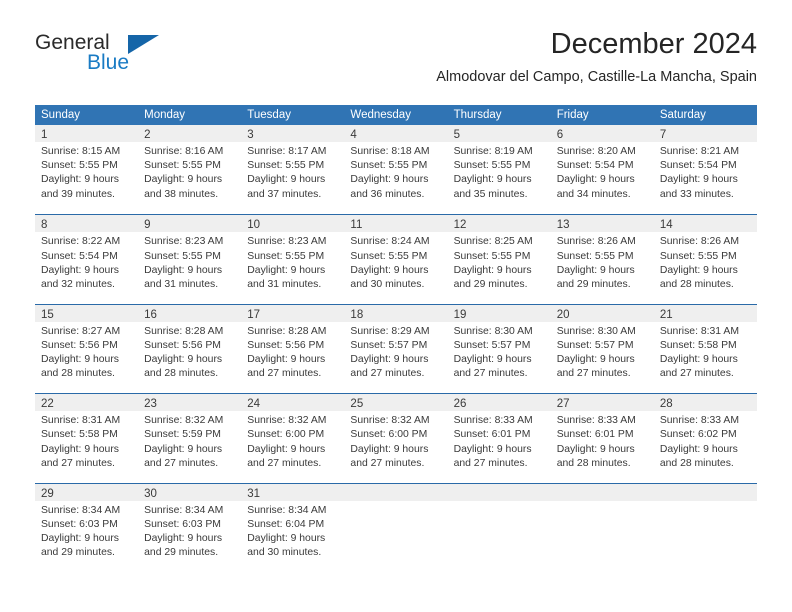 The width and height of the screenshot is (792, 612). Describe the element at coordinates (560, 135) in the screenshot. I see `day-number: 6` at that location.